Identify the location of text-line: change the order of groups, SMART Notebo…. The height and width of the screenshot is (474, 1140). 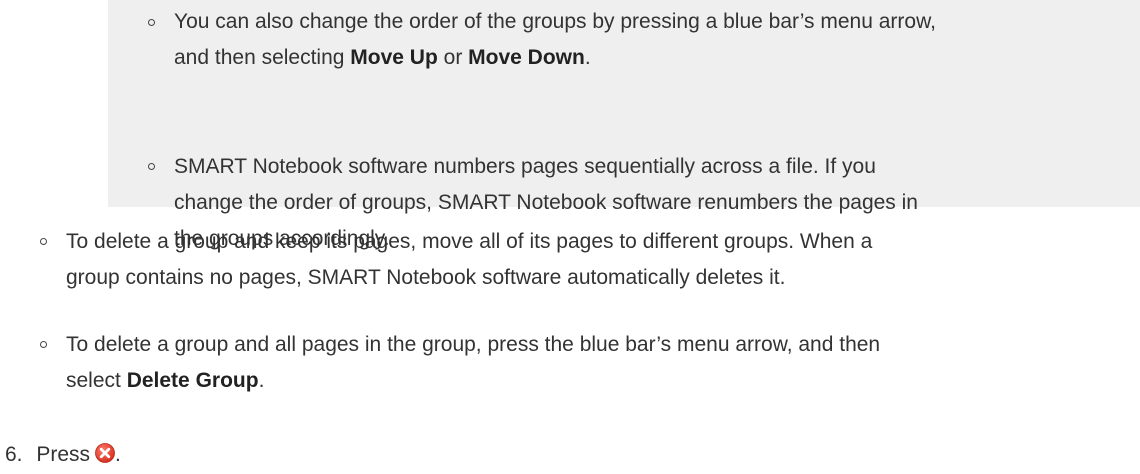
(546, 202).